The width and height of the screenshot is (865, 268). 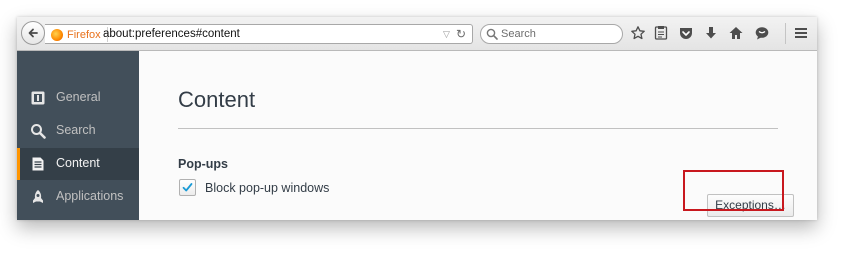 I want to click on checkmark-icon, so click(x=187, y=187).